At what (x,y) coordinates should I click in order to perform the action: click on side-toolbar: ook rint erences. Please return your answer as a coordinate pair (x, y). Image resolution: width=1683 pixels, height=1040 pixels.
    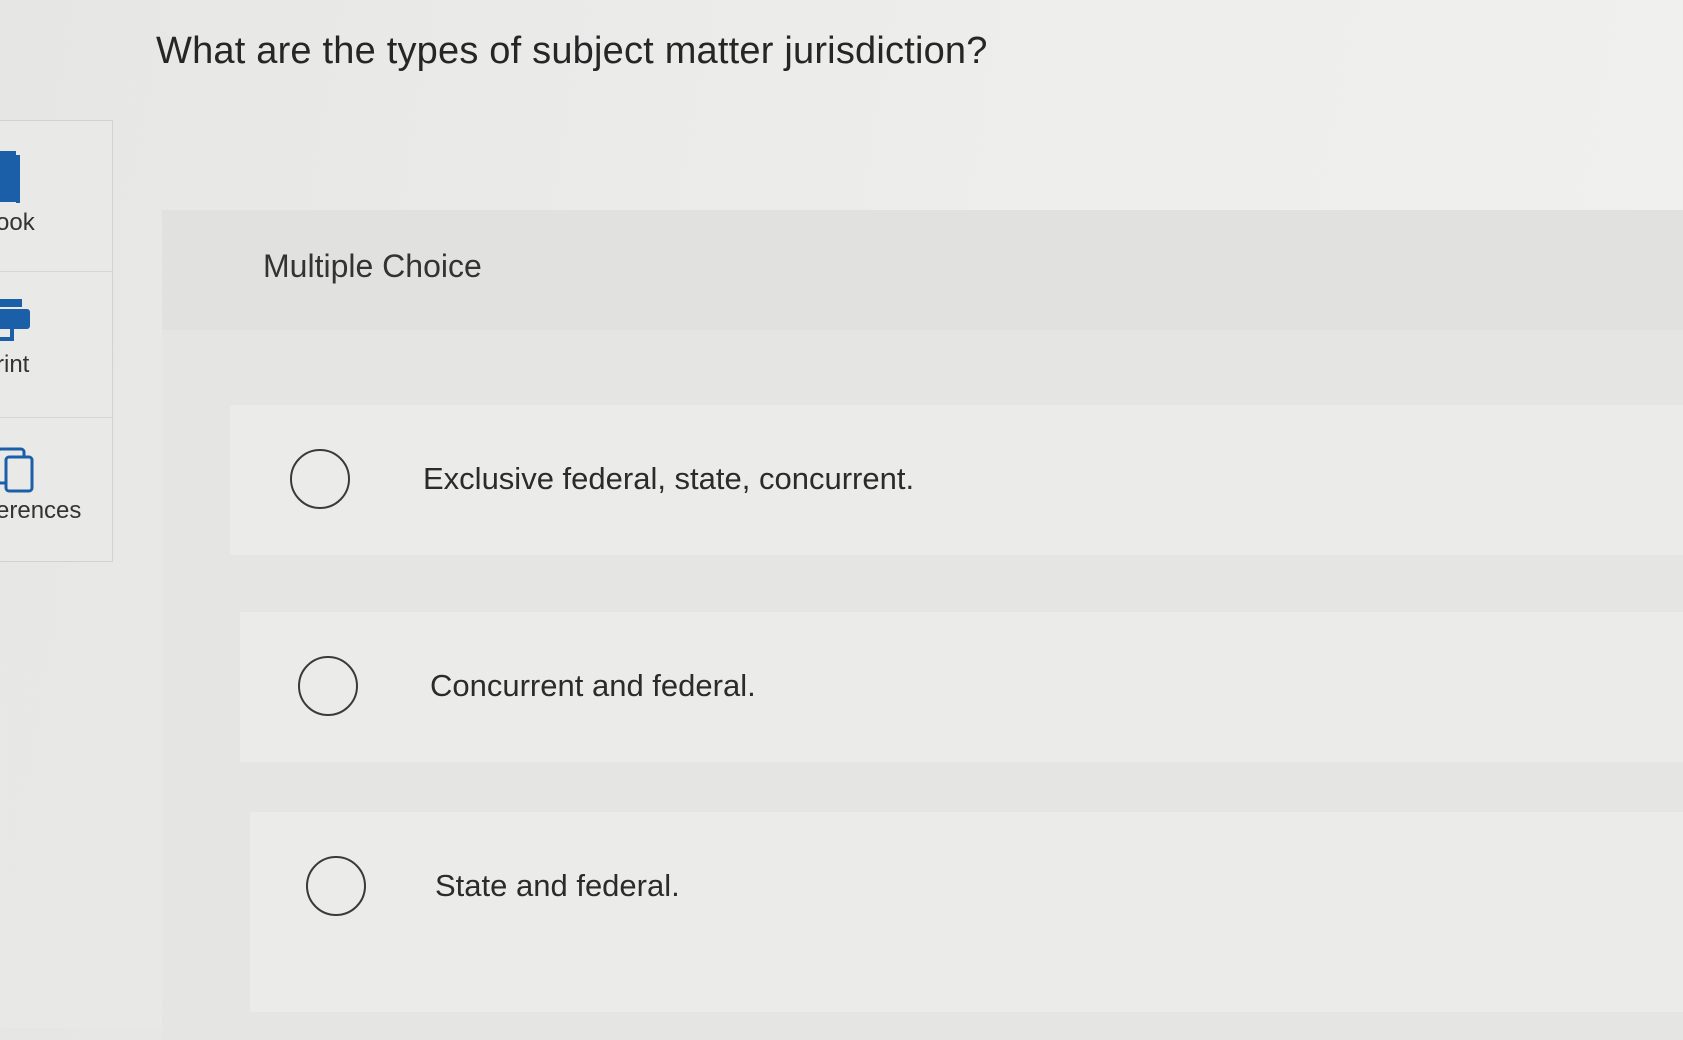
    Looking at the image, I should click on (56, 341).